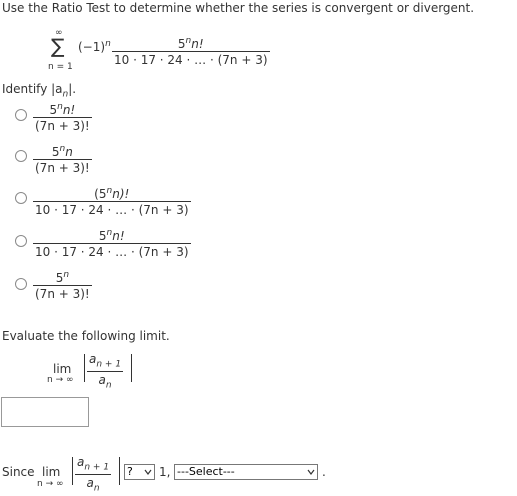  What do you see at coordinates (246, 472) in the screenshot?
I see `verdict-select: ---Select---` at bounding box center [246, 472].